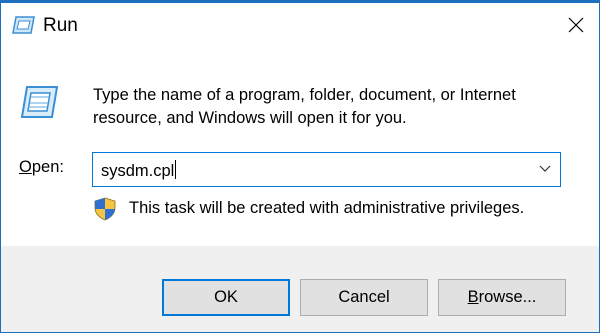  Describe the element at coordinates (47, 167) in the screenshot. I see `open-label-rest: pen:` at that location.